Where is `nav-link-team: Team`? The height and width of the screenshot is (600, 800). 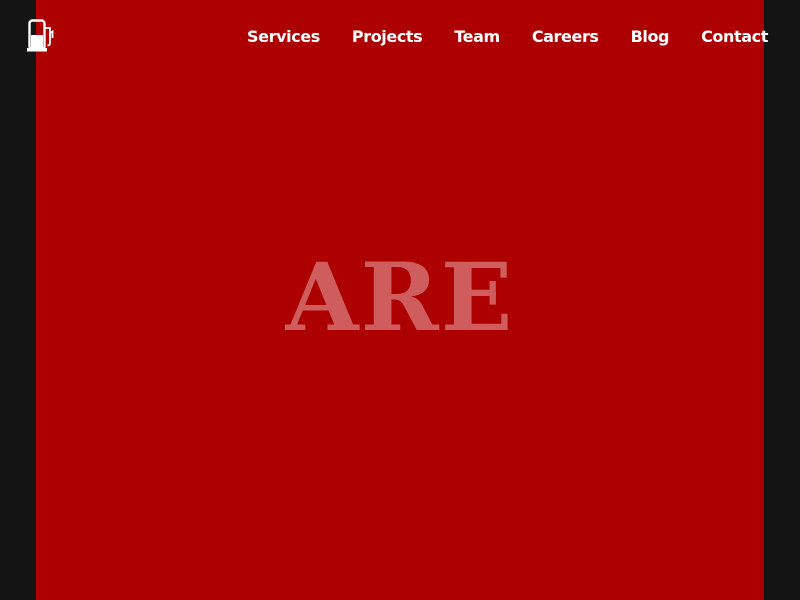 nav-link-team: Team is located at coordinates (477, 37).